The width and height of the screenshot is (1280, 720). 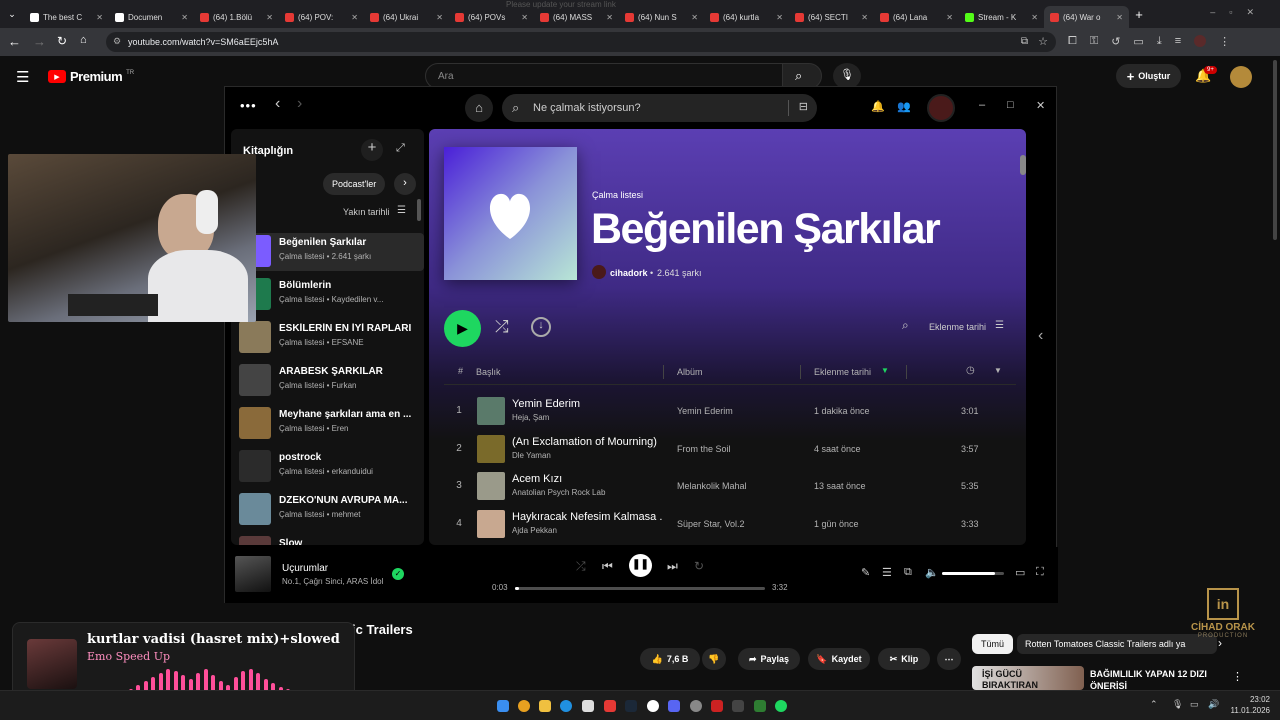 I want to click on browser-tab: Stream - K ✕, so click(x=1001, y=17).